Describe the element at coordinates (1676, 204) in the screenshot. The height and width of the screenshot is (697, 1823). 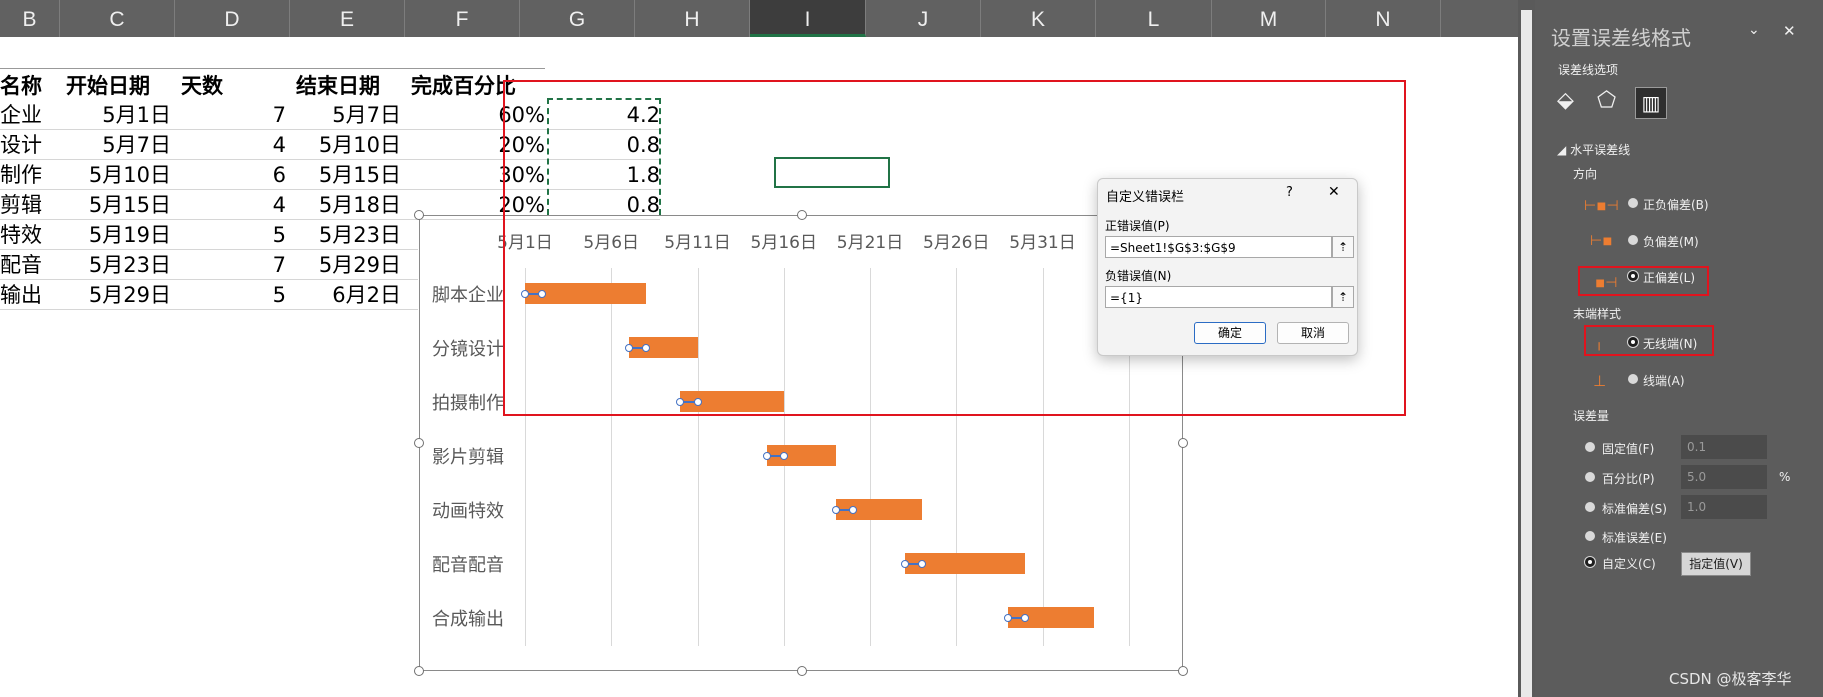
I see `option-both: 正负偏差(B)` at that location.